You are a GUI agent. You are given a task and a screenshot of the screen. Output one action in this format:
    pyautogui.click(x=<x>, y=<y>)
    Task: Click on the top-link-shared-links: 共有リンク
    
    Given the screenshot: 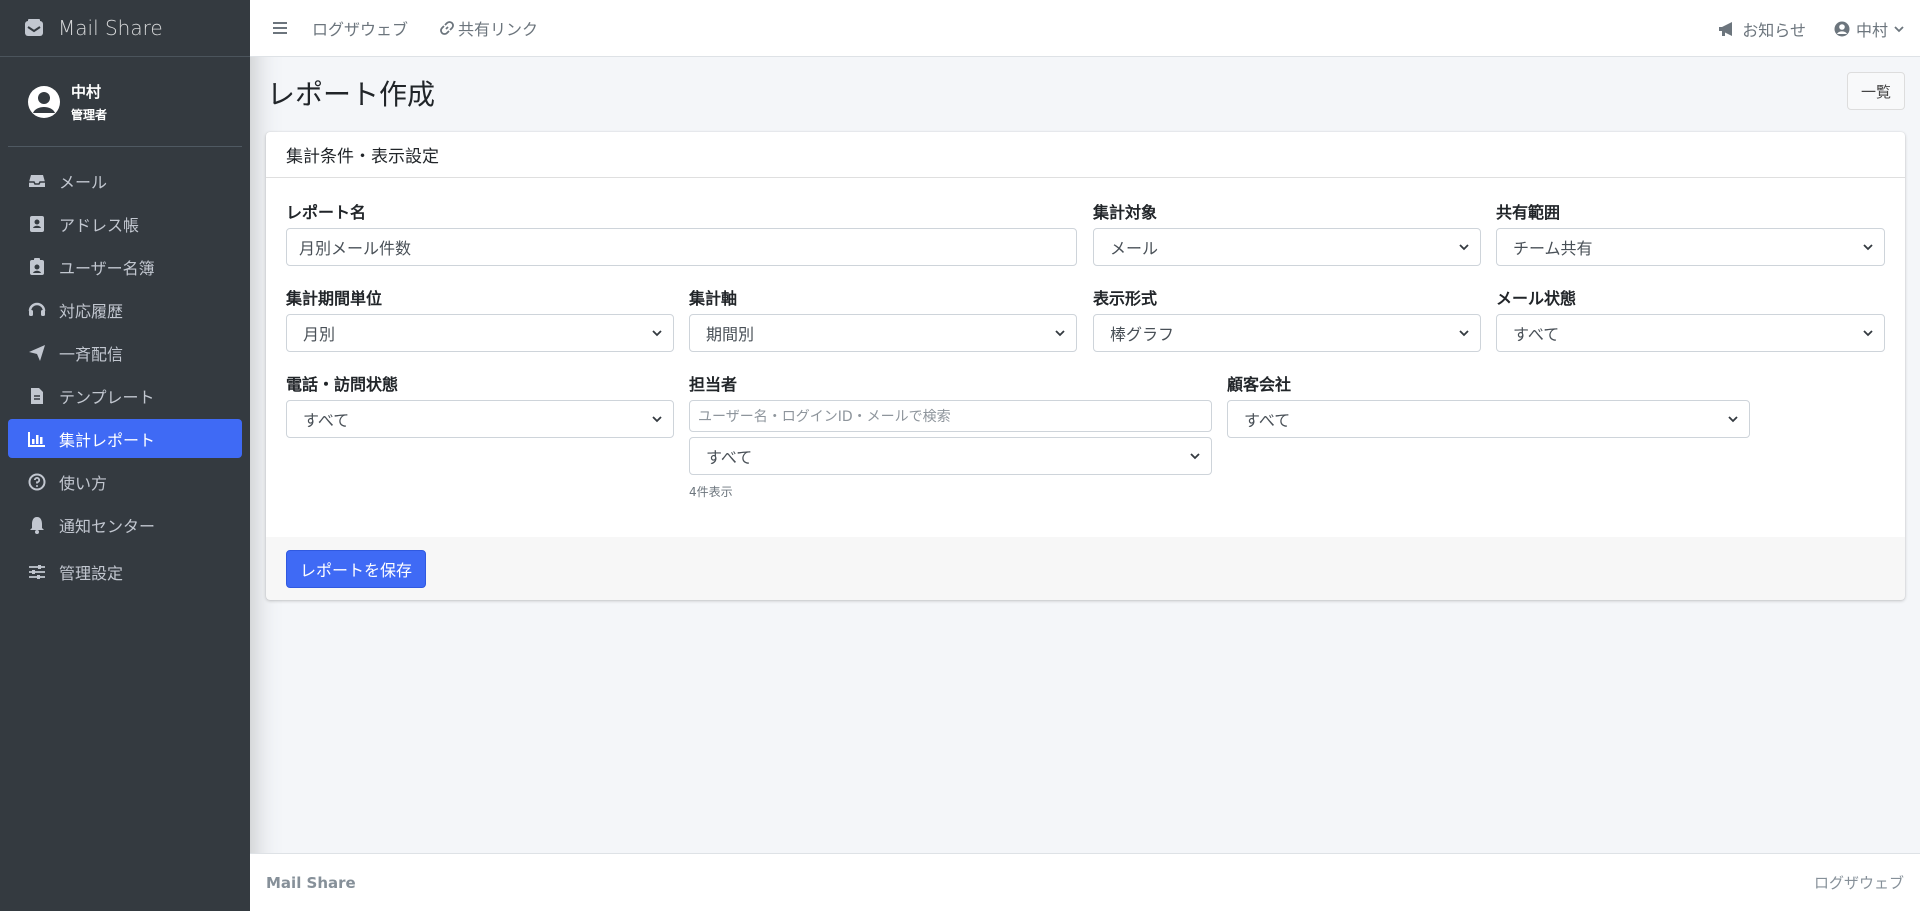 What is the action you would take?
    pyautogui.click(x=489, y=28)
    